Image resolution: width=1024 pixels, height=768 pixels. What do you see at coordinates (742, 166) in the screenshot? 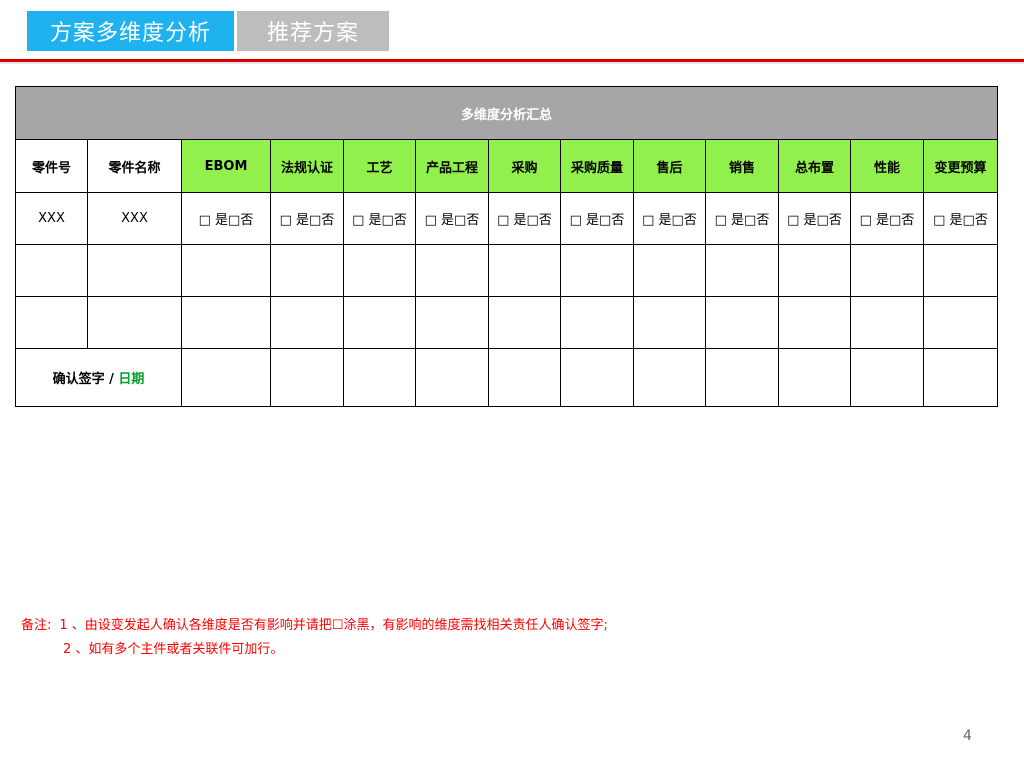
I see `header-sales: 销售` at bounding box center [742, 166].